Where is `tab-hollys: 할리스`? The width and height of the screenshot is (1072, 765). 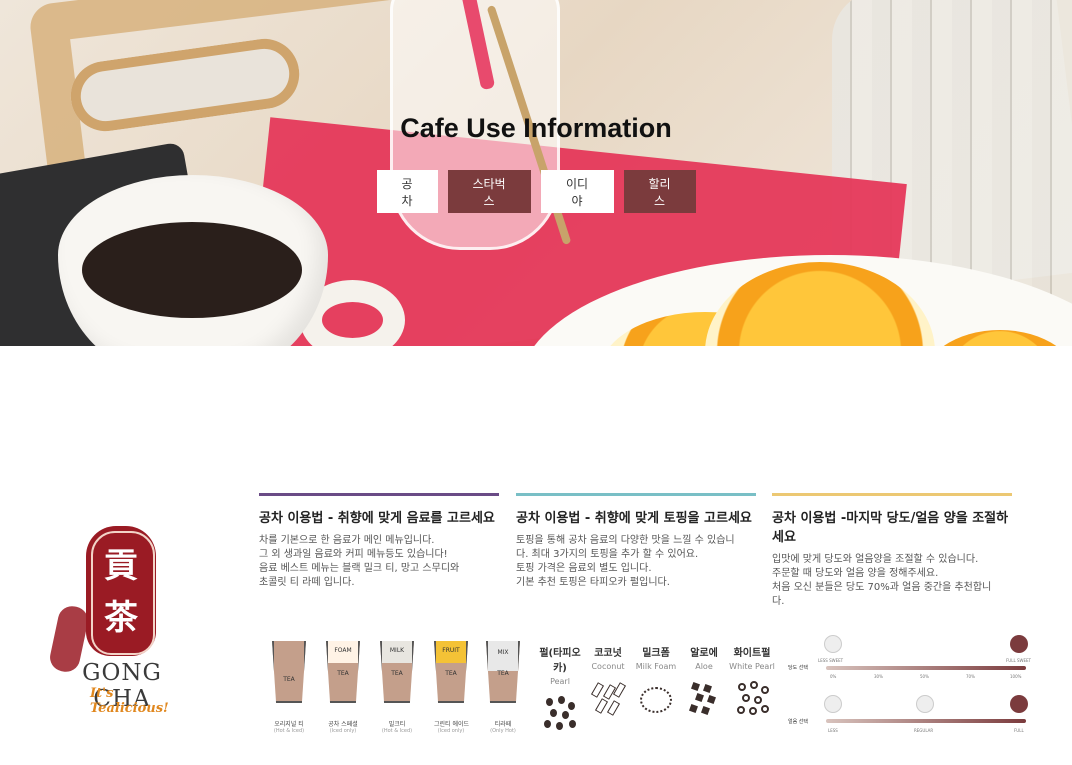
tab-hollys: 할리스 is located at coordinates (659, 191).